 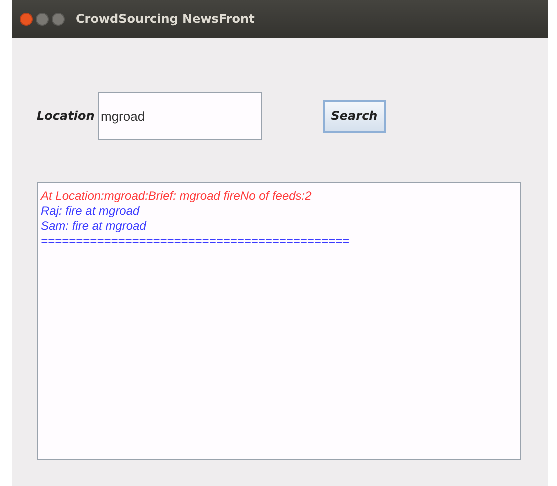 I want to click on output-line: Sam: fire at mgroad, so click(x=93, y=226).